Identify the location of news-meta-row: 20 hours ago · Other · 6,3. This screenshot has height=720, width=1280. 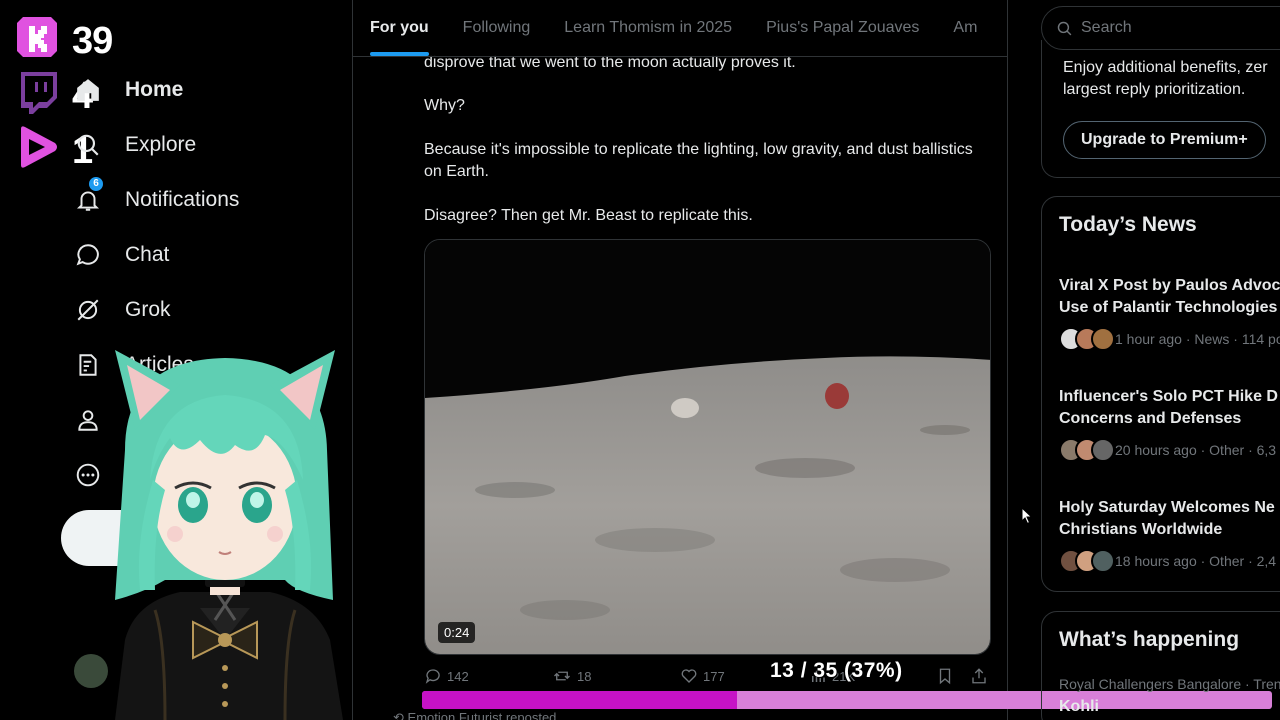
(1169, 450).